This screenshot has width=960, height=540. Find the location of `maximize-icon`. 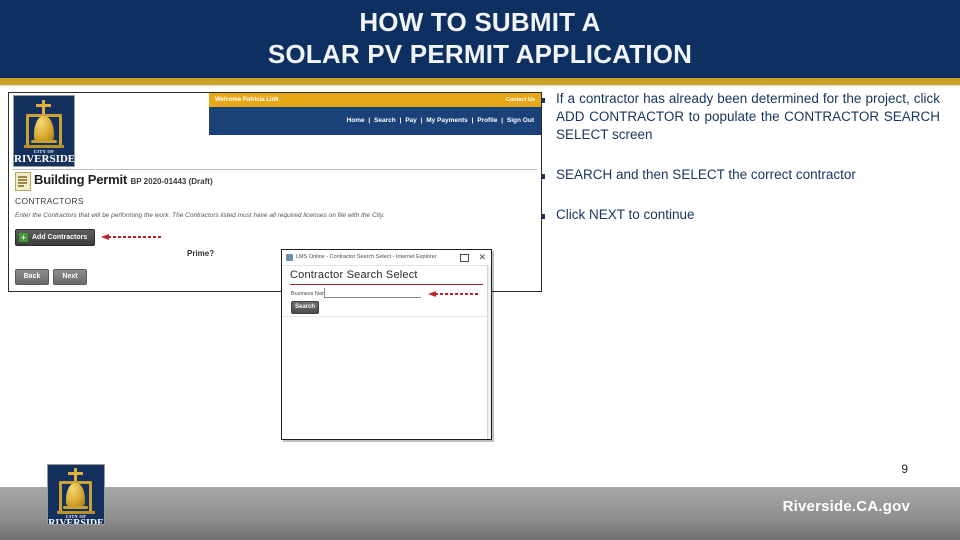

maximize-icon is located at coordinates (464, 258).